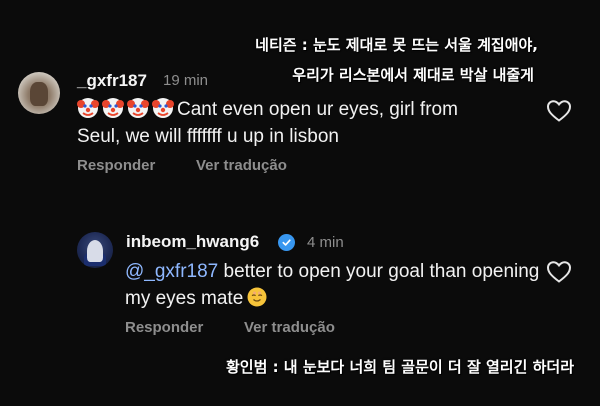 This screenshot has width=600, height=406. What do you see at coordinates (171, 271) in the screenshot?
I see `mention-link: @_gxfr187` at bounding box center [171, 271].